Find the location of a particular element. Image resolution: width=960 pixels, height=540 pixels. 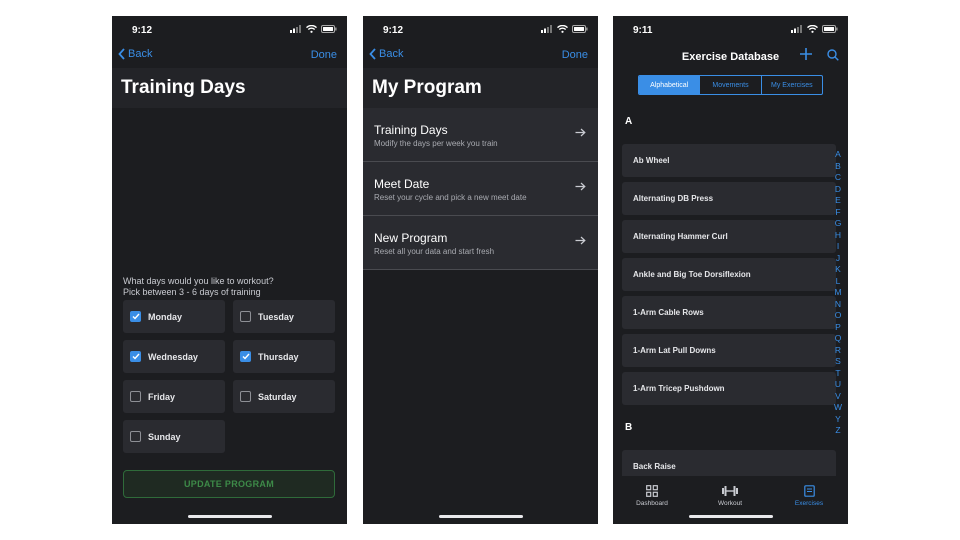

alphabet-index-letter: A is located at coordinates (838, 155).